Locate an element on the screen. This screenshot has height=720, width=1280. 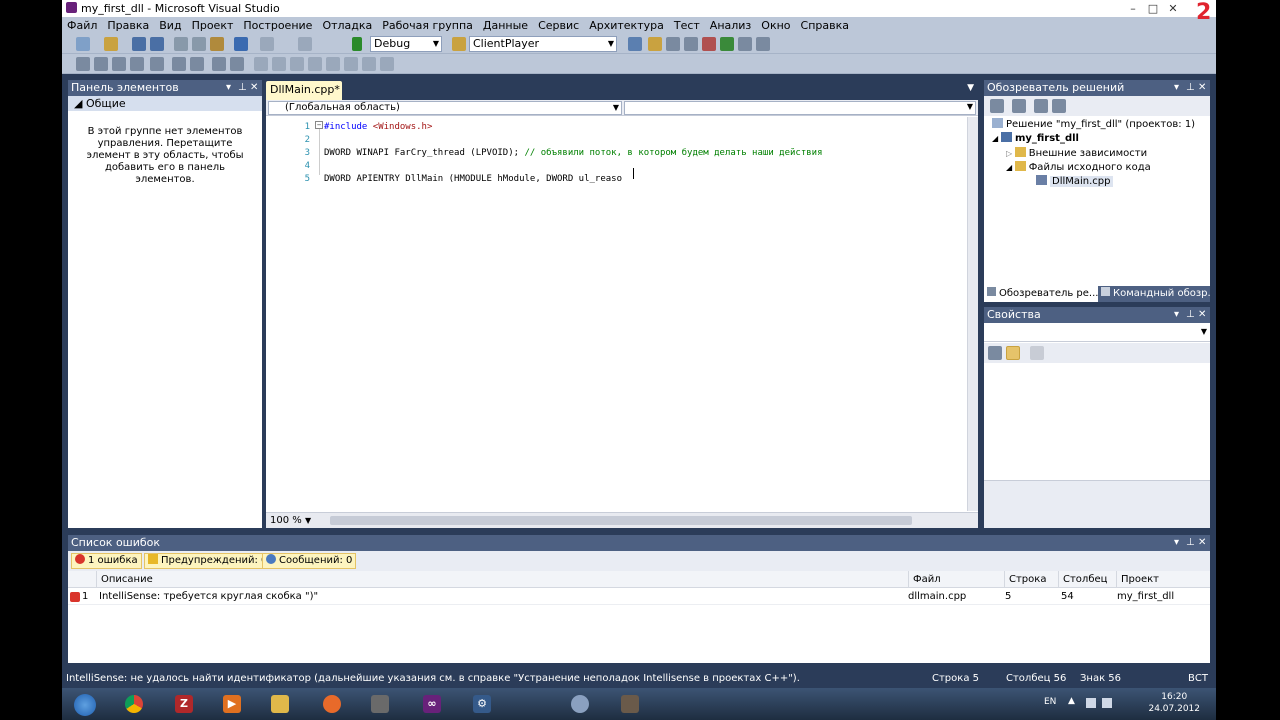
menu-analyze: Анализ is located at coordinates (731, 25).